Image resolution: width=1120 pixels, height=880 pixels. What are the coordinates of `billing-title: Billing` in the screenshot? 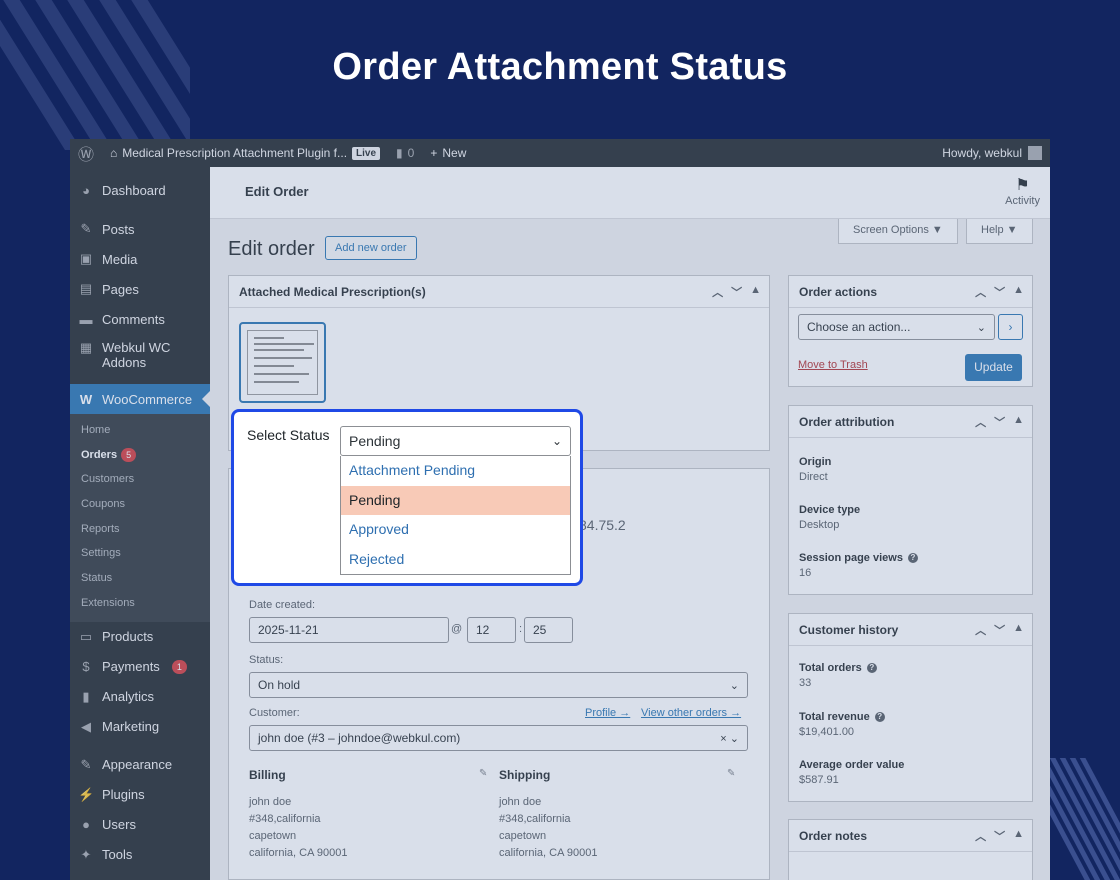 It's located at (267, 775).